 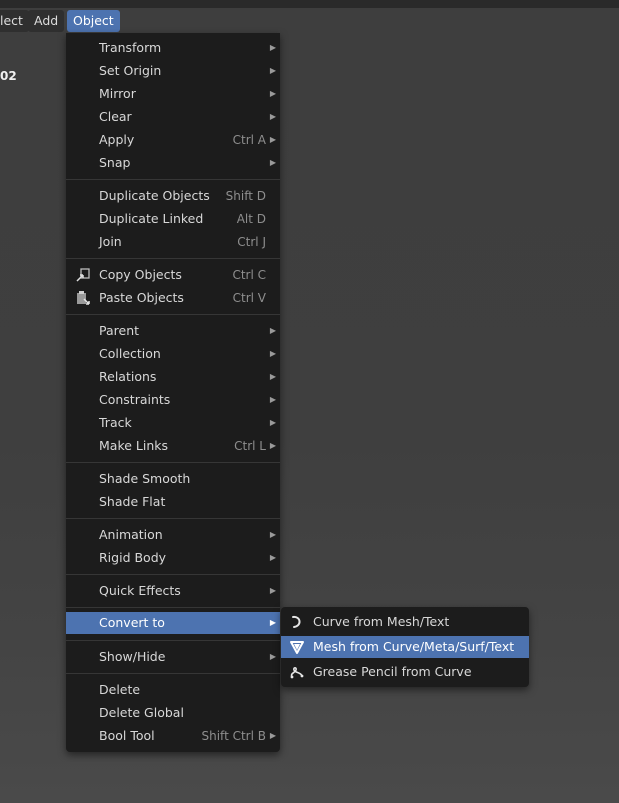 I want to click on menu-item-duplicate-linked: Duplicate Linked Alt D, so click(x=173, y=219).